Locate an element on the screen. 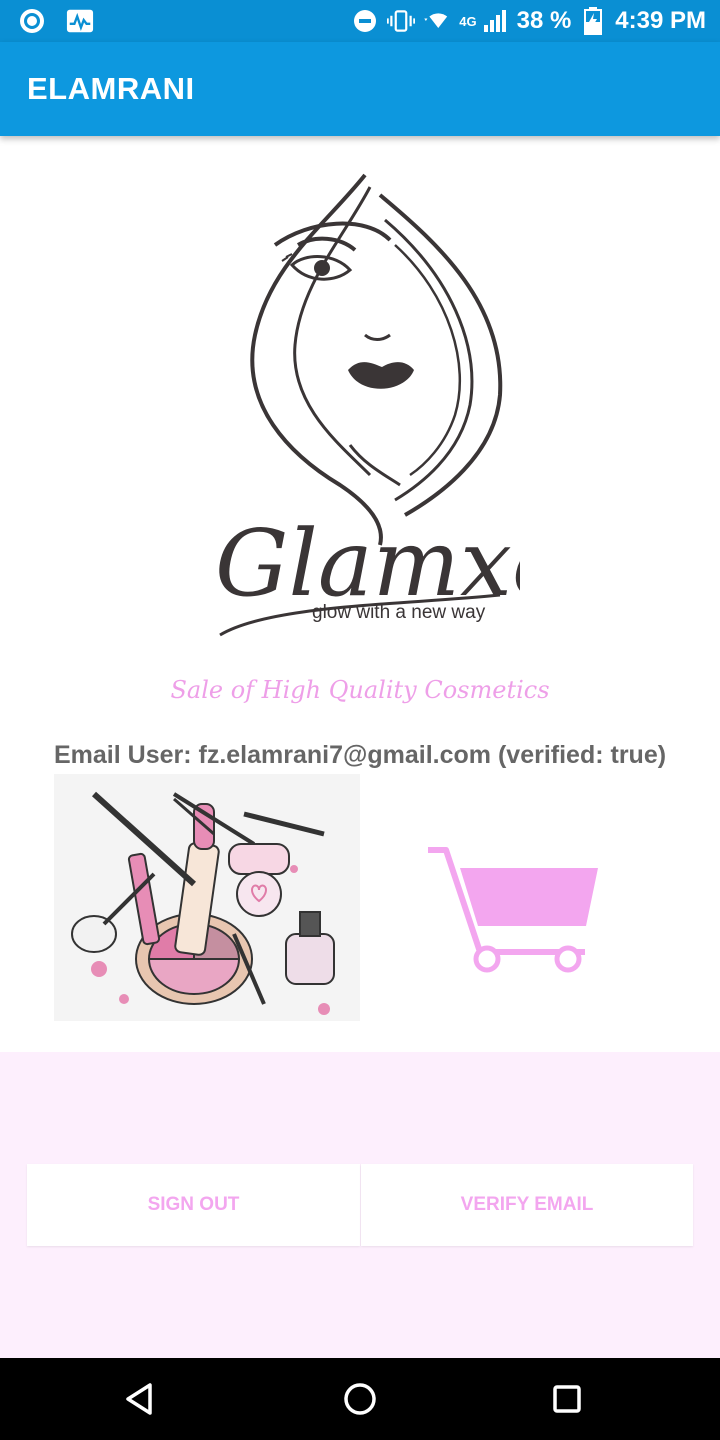 This screenshot has height=1440, width=720. battery-percent: 38 % is located at coordinates (544, 20).